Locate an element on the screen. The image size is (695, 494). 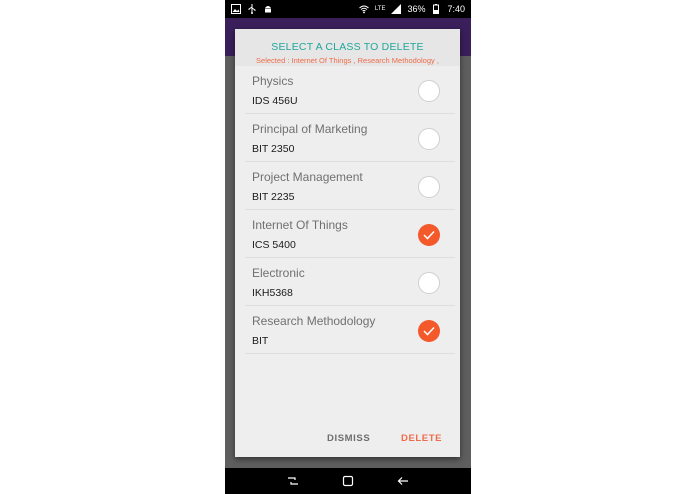
list-item: Principal of Marketing BIT 2350 is located at coordinates (350, 138).